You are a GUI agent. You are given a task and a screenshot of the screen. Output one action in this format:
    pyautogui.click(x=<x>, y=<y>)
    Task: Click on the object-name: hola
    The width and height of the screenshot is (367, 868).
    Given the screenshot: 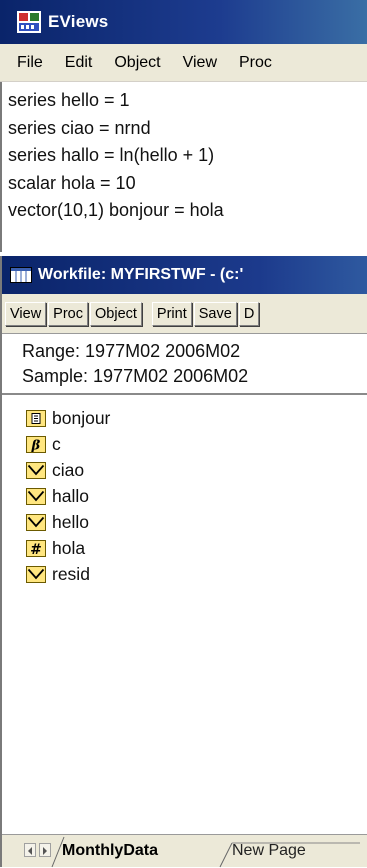 What is the action you would take?
    pyautogui.click(x=69, y=547)
    